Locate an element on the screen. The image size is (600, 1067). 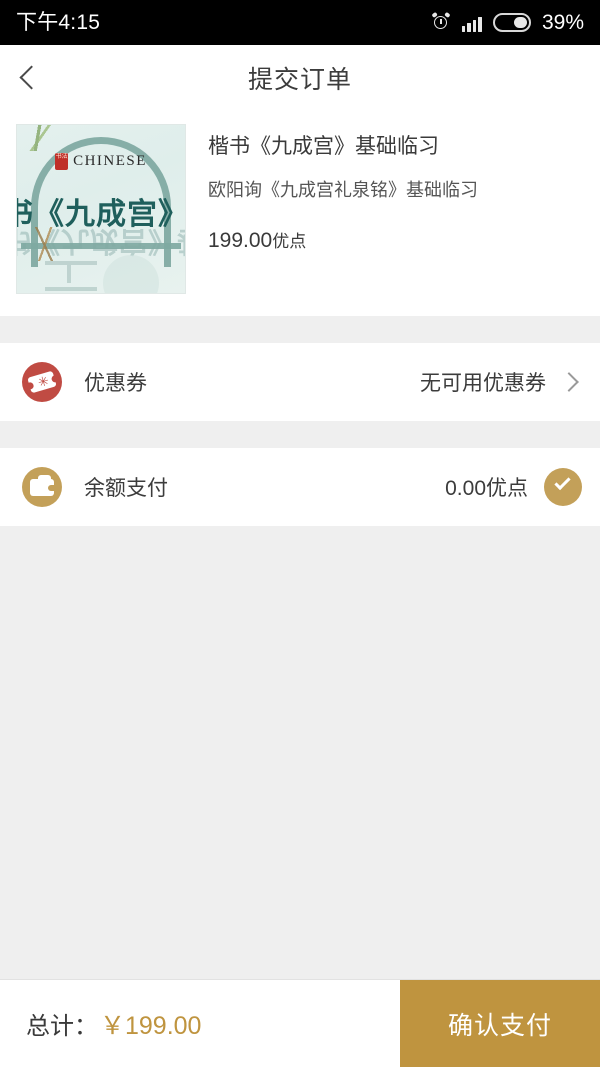
signal-icon is located at coordinates (471, 23).